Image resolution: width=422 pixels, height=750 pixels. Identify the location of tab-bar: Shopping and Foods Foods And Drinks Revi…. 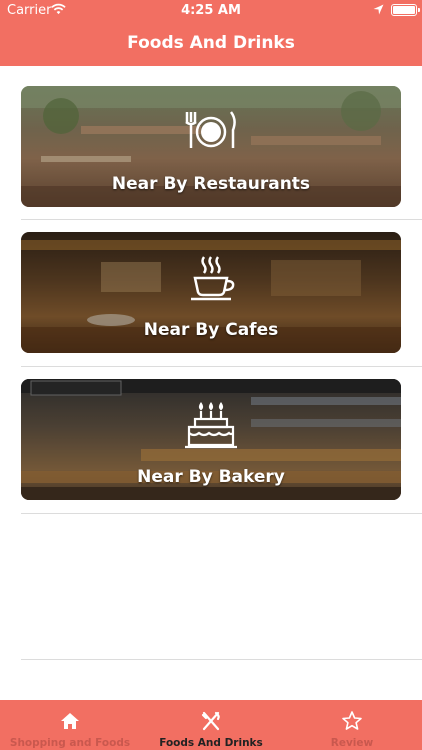
(211, 725).